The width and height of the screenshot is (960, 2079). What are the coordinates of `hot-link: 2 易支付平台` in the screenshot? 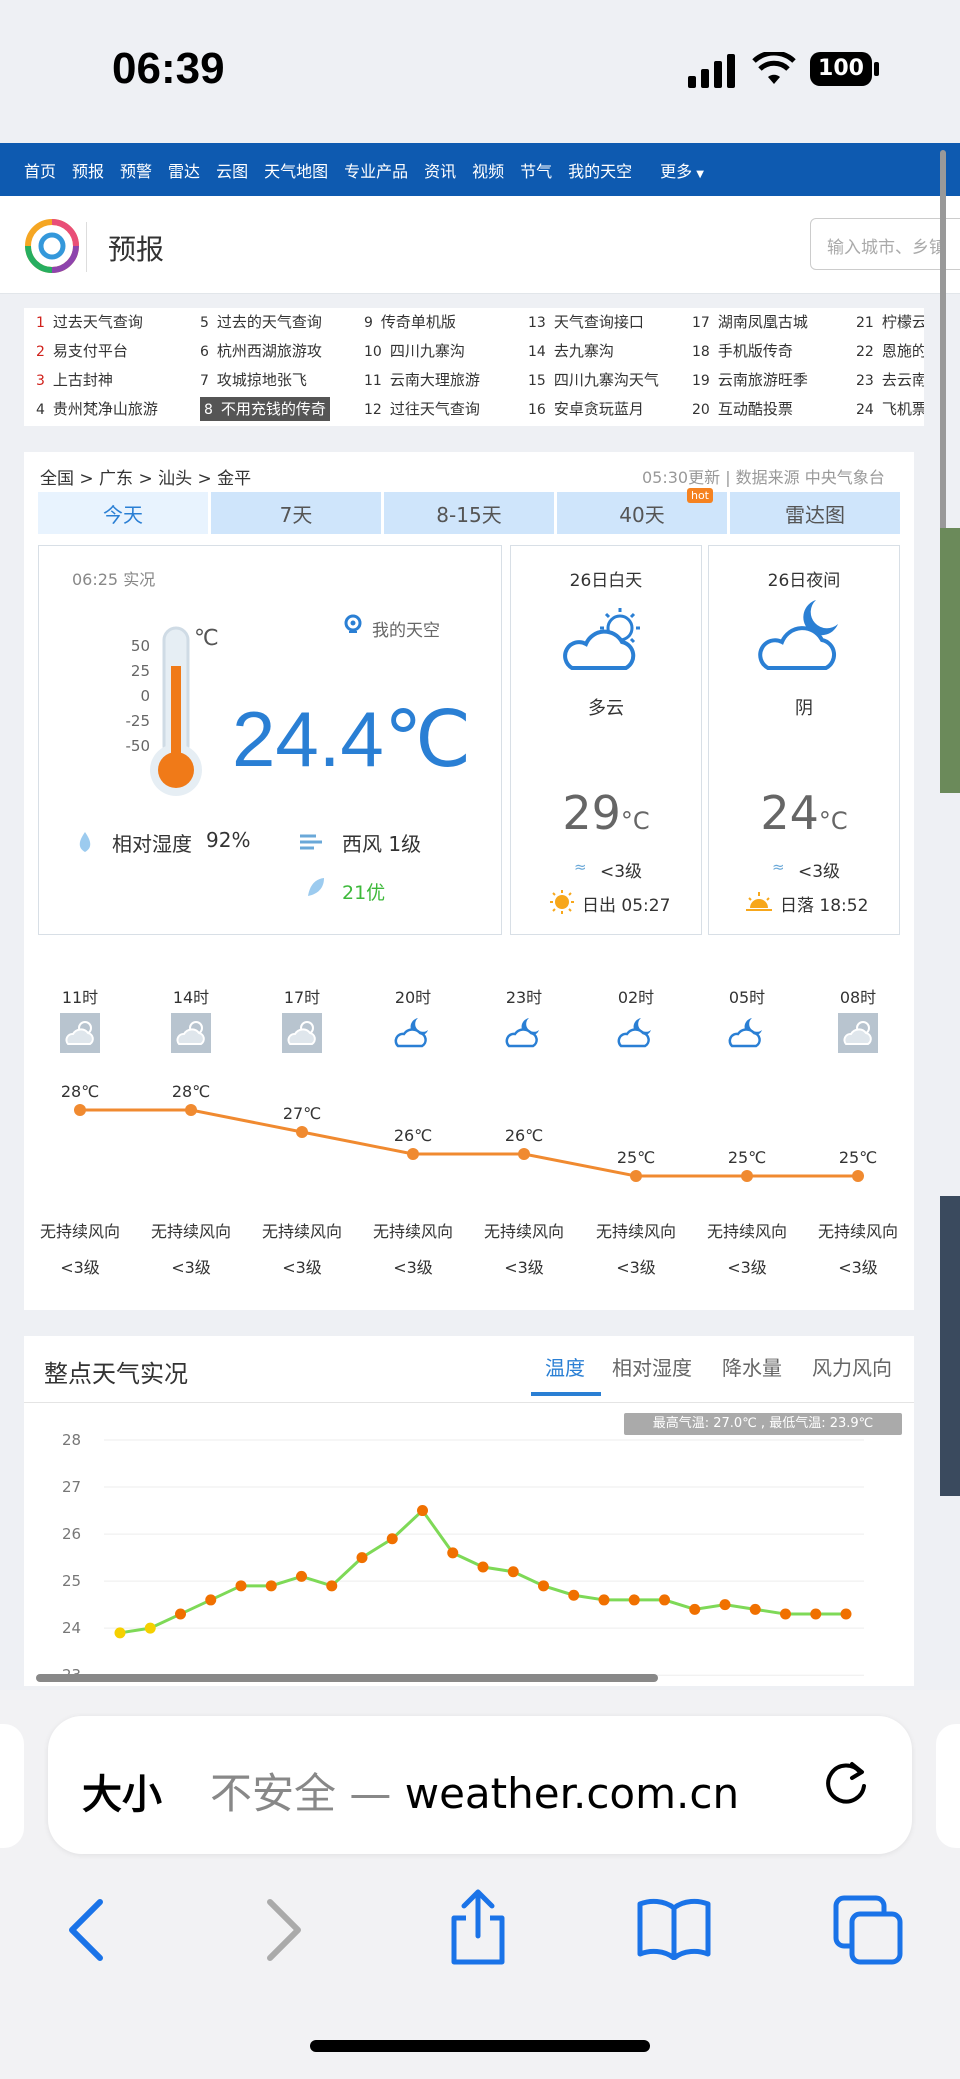 It's located at (82, 351).